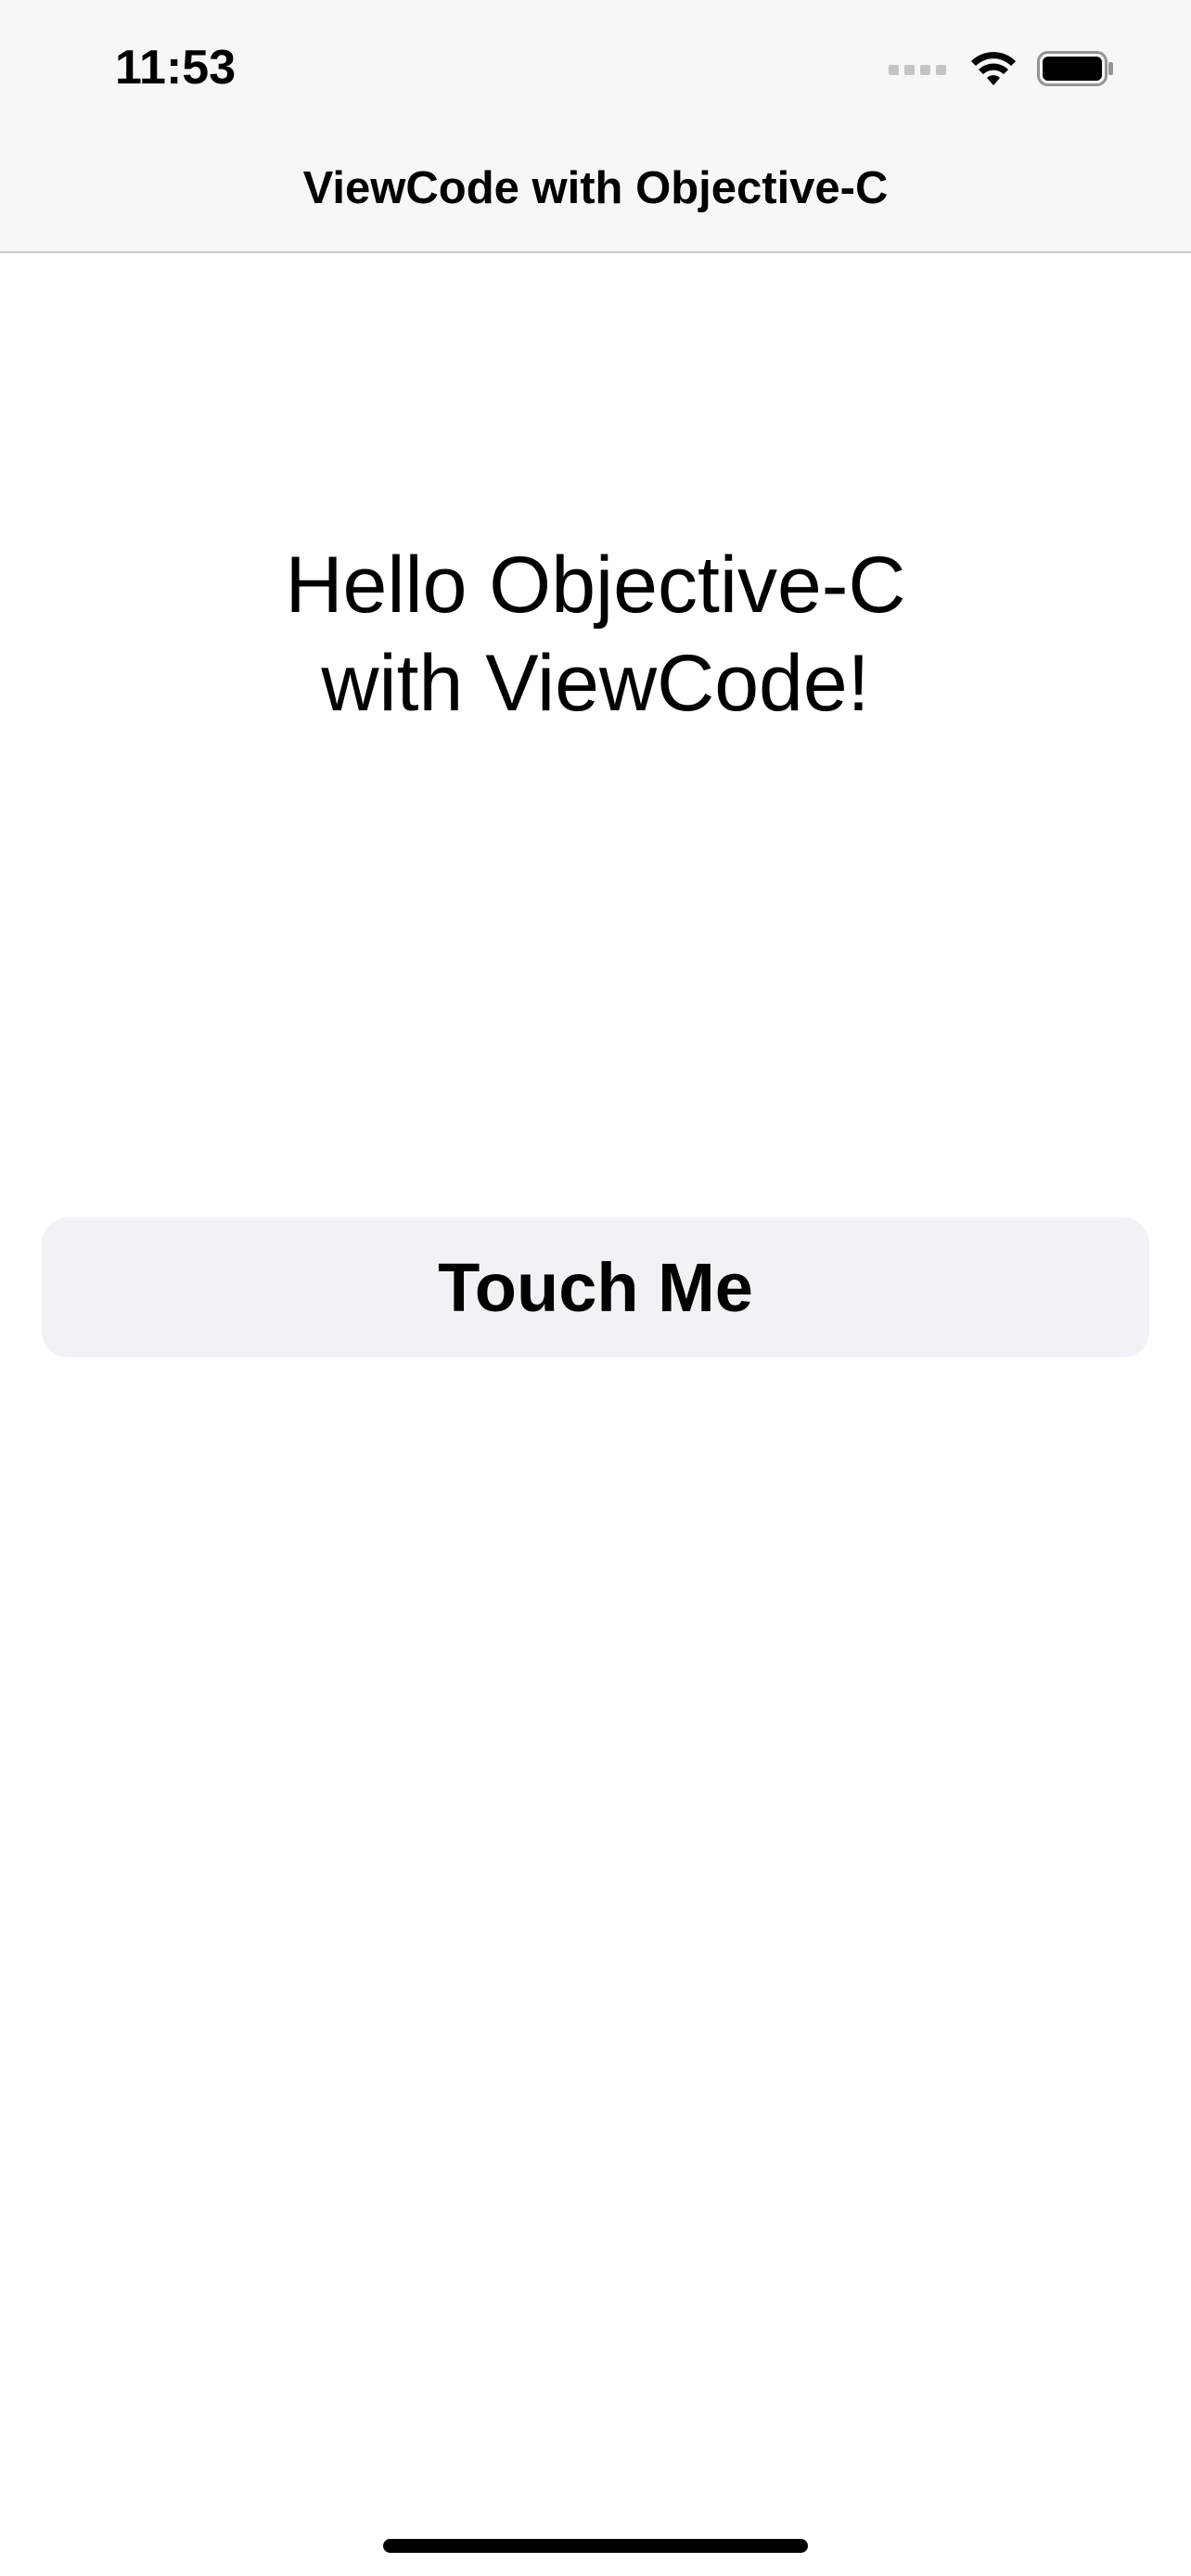  What do you see at coordinates (918, 70) in the screenshot?
I see `signal-icon` at bounding box center [918, 70].